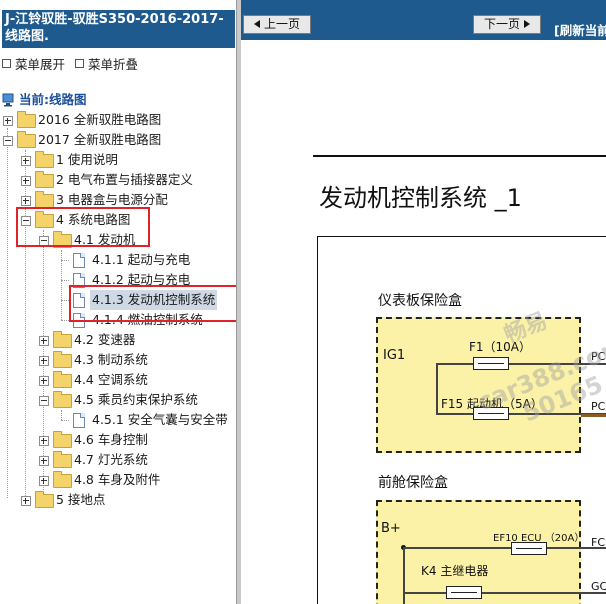  Describe the element at coordinates (113, 64) in the screenshot. I see `collapse-menu-label: 菜单折叠` at that location.